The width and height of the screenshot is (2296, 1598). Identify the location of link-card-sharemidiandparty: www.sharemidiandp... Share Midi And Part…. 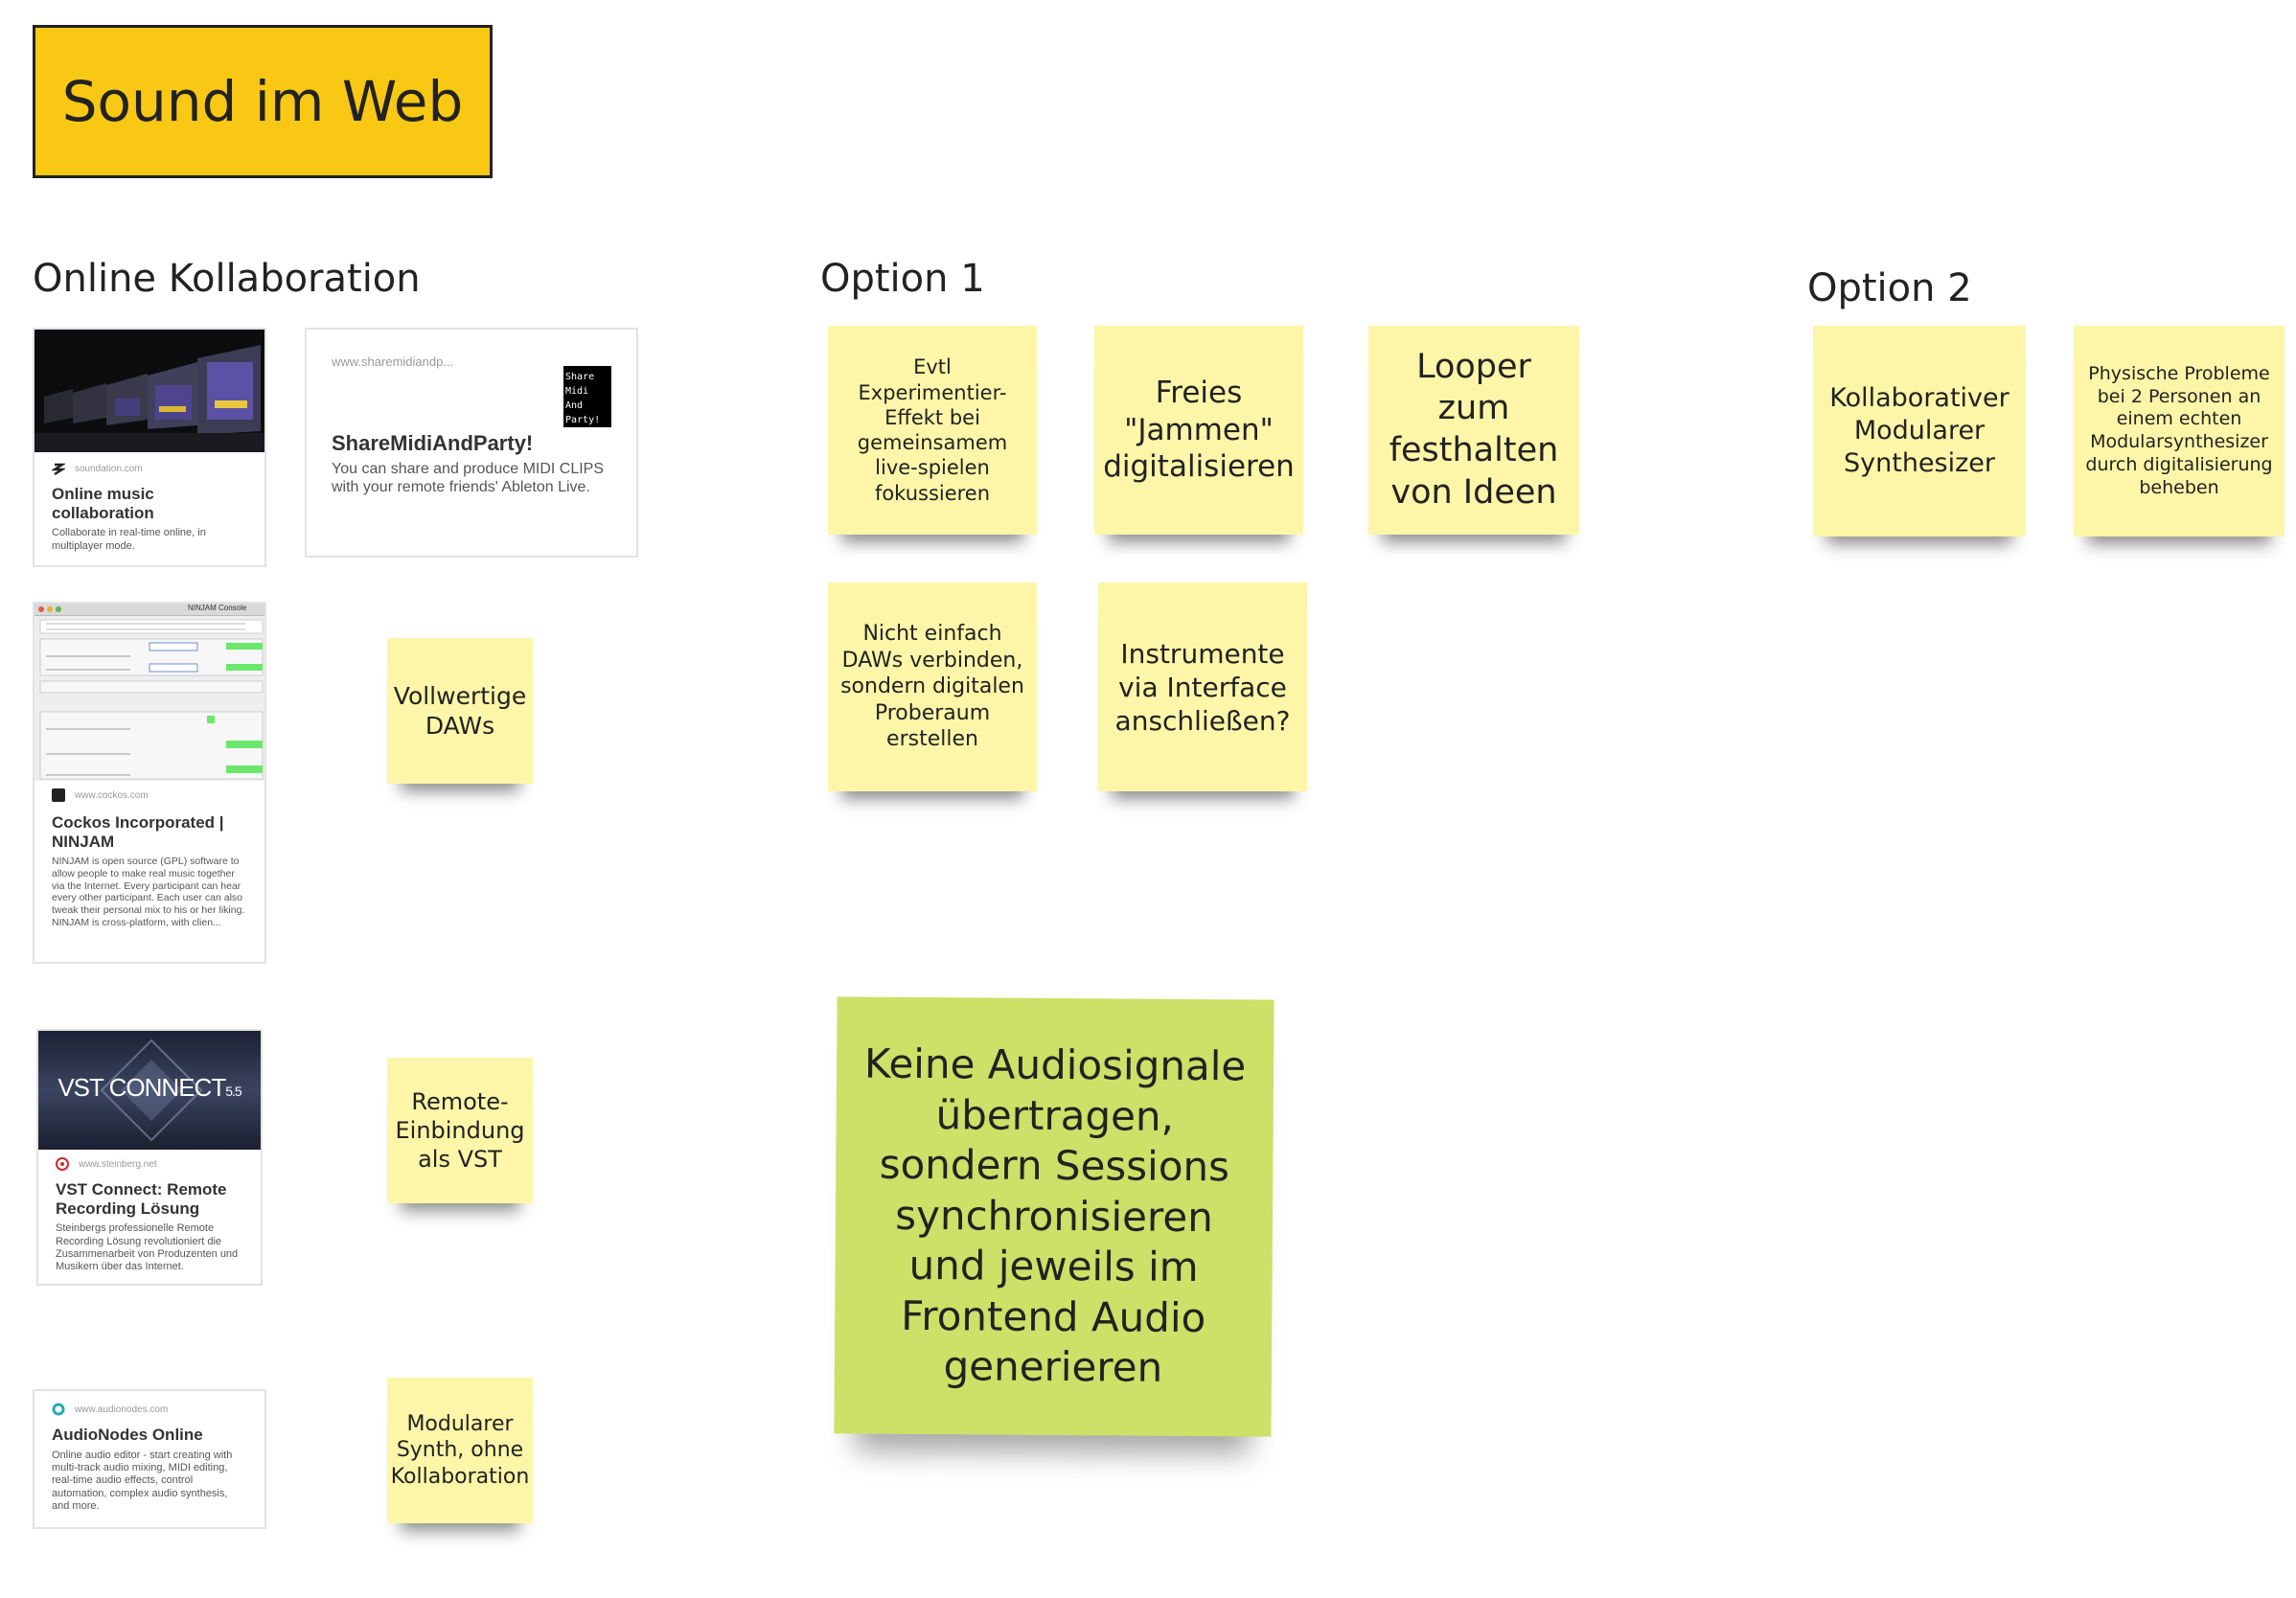
(471, 443).